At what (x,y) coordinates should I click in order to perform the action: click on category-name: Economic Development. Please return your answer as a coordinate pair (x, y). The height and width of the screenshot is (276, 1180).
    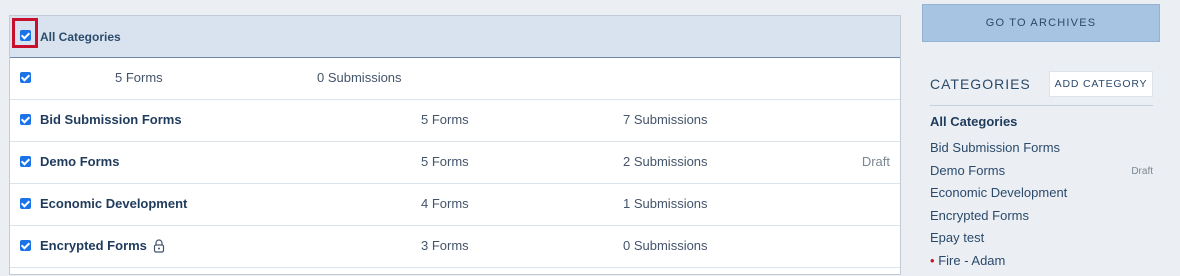
    Looking at the image, I should click on (113, 203).